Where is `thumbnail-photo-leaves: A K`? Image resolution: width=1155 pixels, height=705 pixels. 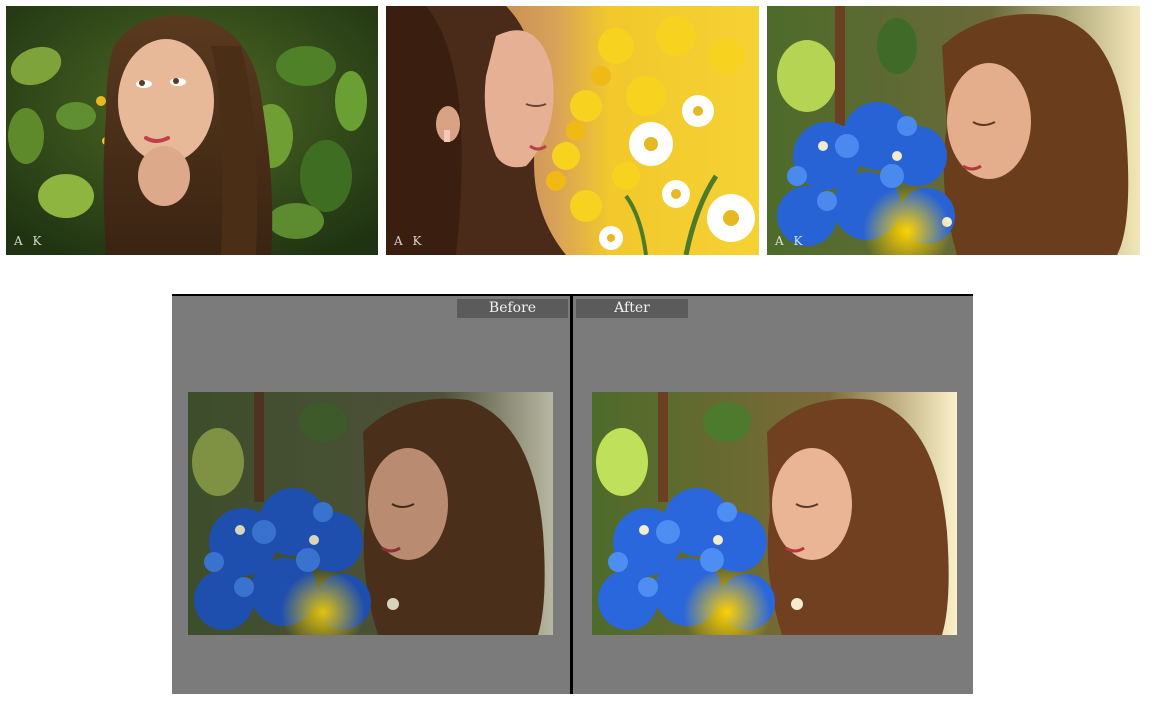
thumbnail-photo-leaves: A K is located at coordinates (192, 130).